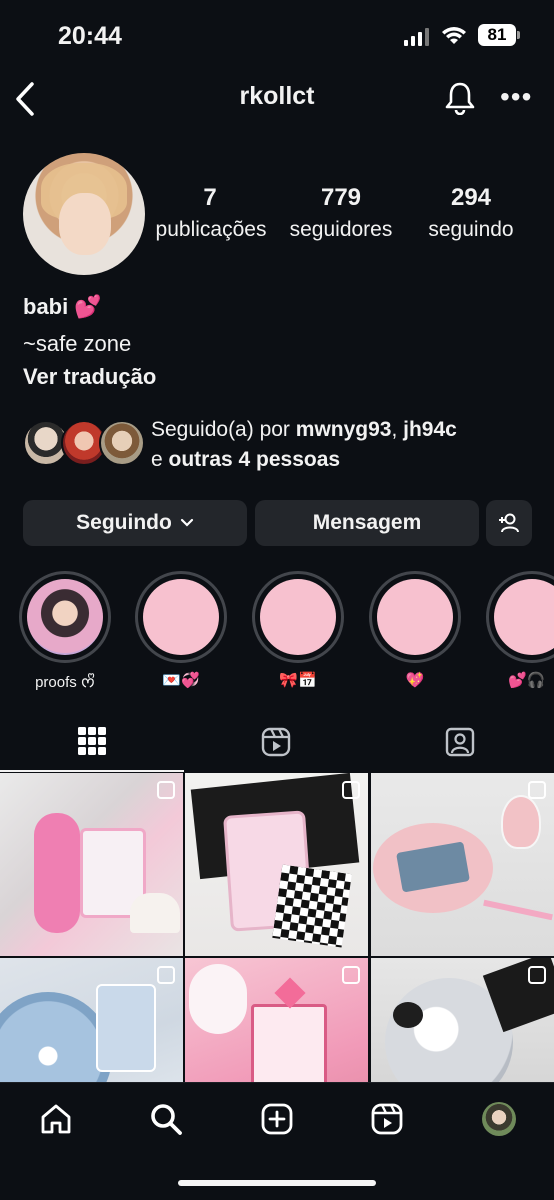  Describe the element at coordinates (344, 429) in the screenshot. I see `mutual-user-1: mwnyg93` at that location.